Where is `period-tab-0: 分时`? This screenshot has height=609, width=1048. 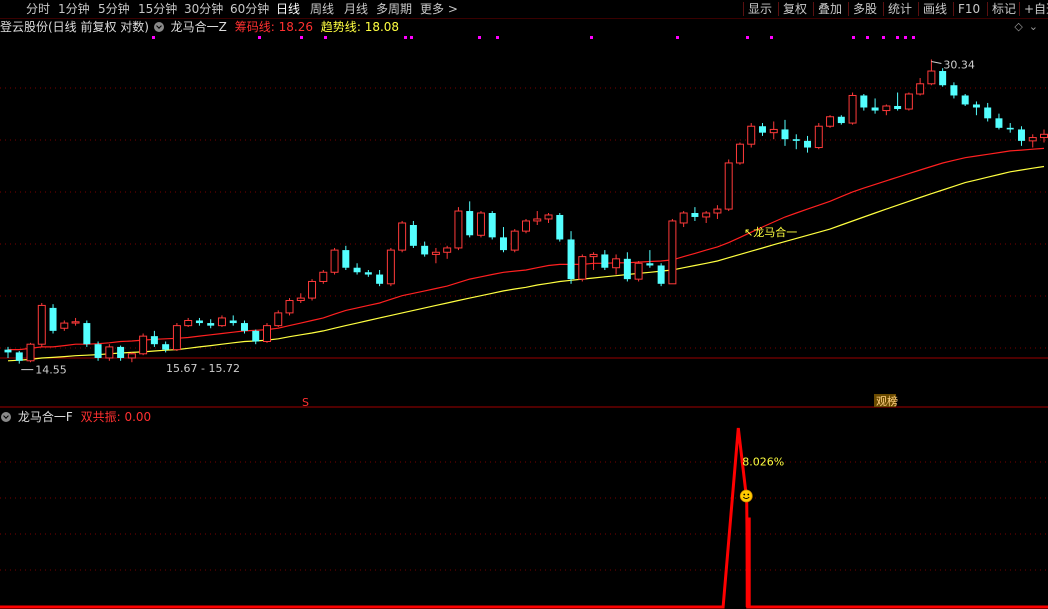 period-tab-0: 分时 is located at coordinates (38, 9).